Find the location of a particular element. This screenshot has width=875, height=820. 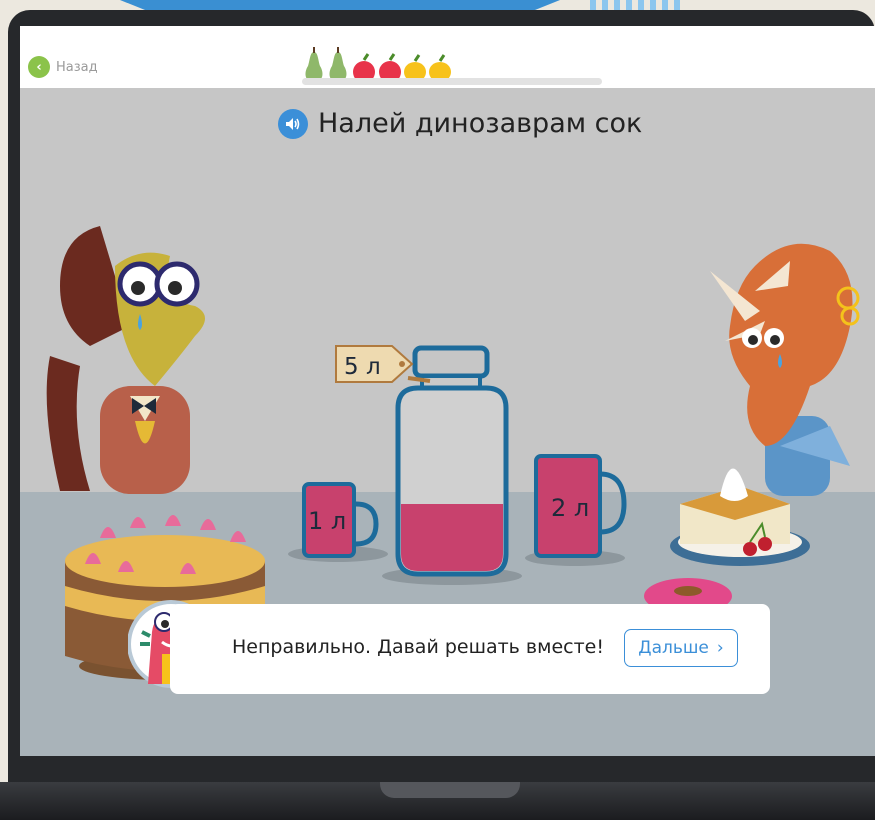

large-cup-label: 2 л is located at coordinates (570, 508).